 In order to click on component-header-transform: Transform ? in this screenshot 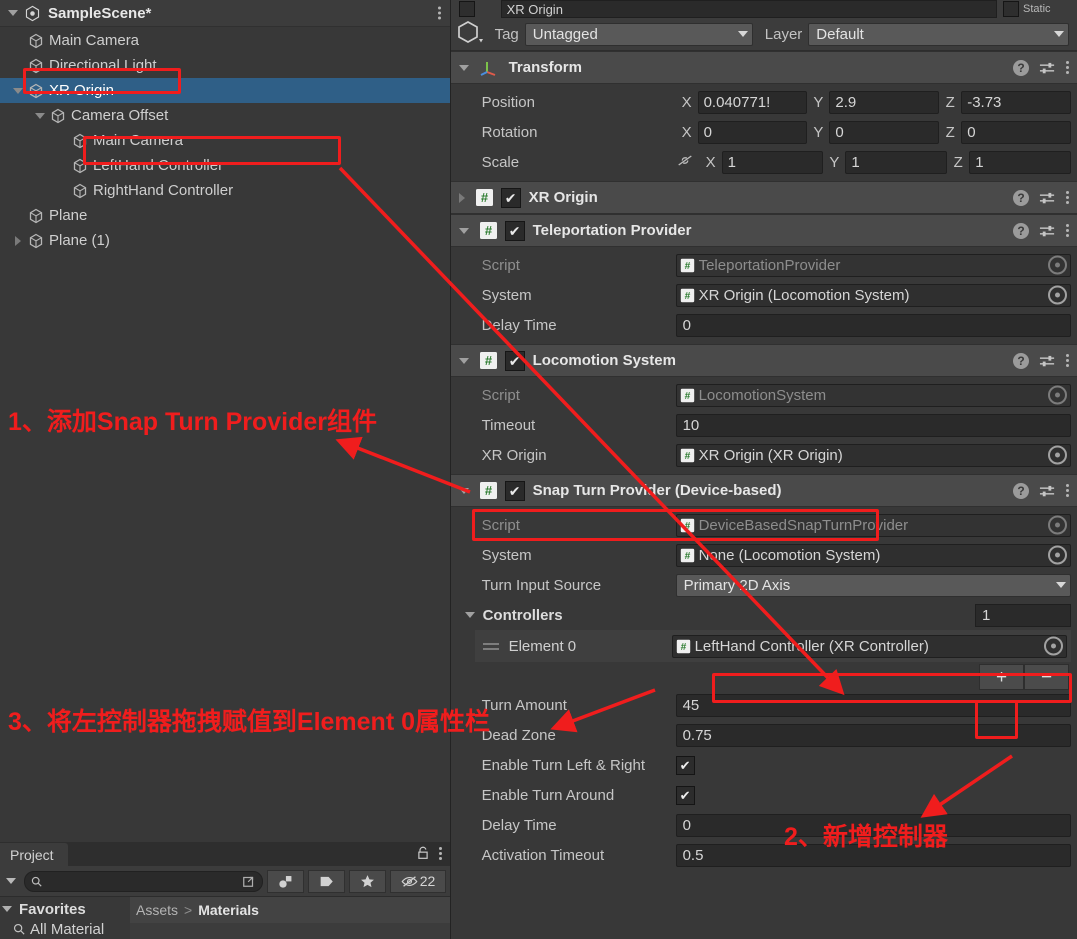, I will do `click(763, 67)`.